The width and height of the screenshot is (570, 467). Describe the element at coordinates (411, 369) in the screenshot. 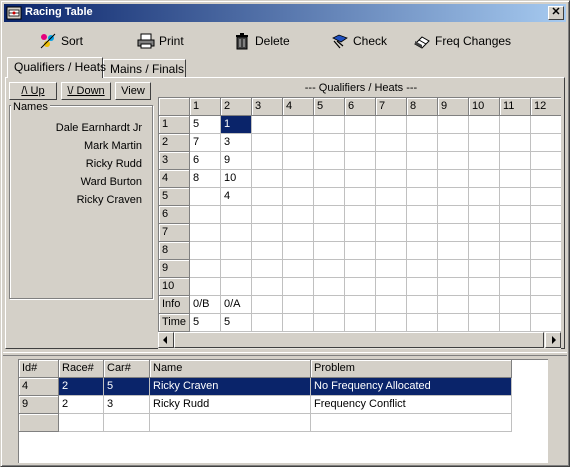

I see `problems-column-header: Problem` at that location.